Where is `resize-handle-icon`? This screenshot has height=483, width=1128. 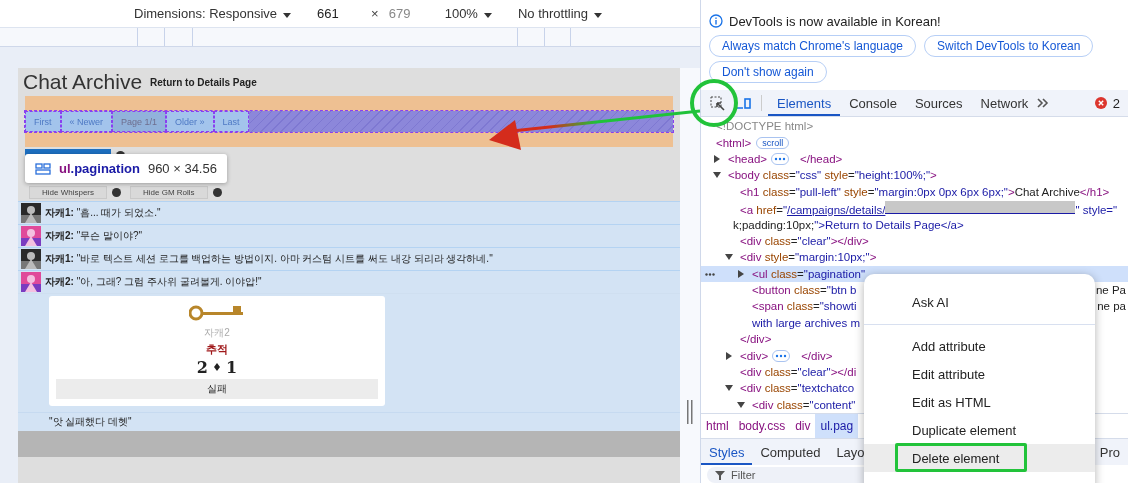 resize-handle-icon is located at coordinates (690, 412).